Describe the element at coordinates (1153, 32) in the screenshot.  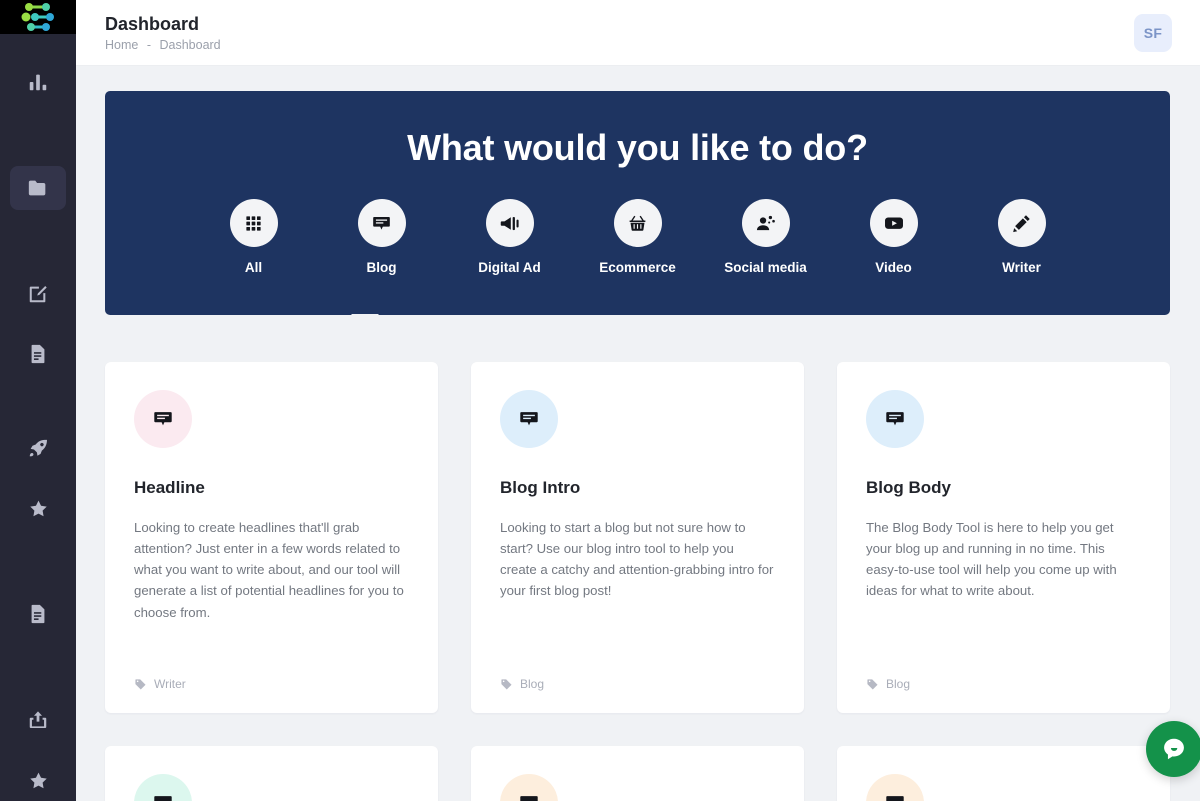
I see `avatar: SF` at that location.